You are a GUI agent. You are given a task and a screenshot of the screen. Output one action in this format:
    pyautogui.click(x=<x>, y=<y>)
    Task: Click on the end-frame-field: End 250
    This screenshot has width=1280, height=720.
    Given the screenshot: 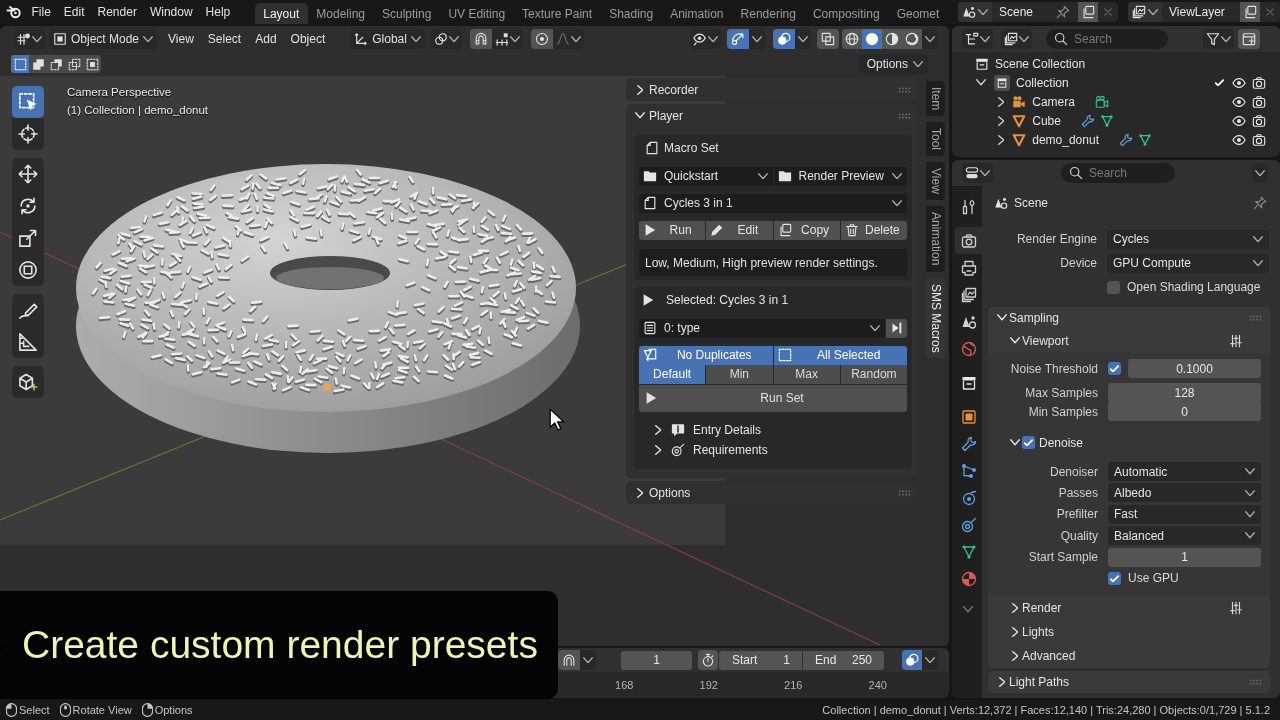 What is the action you would take?
    pyautogui.click(x=843, y=660)
    